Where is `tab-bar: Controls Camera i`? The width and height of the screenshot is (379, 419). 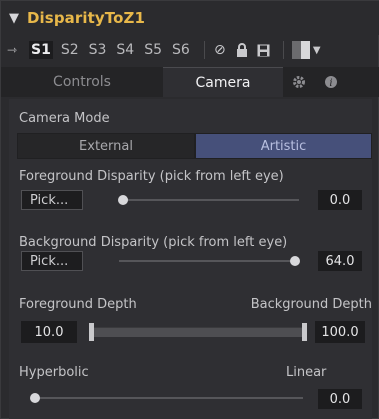 tab-bar: Controls Camera i is located at coordinates (190, 82).